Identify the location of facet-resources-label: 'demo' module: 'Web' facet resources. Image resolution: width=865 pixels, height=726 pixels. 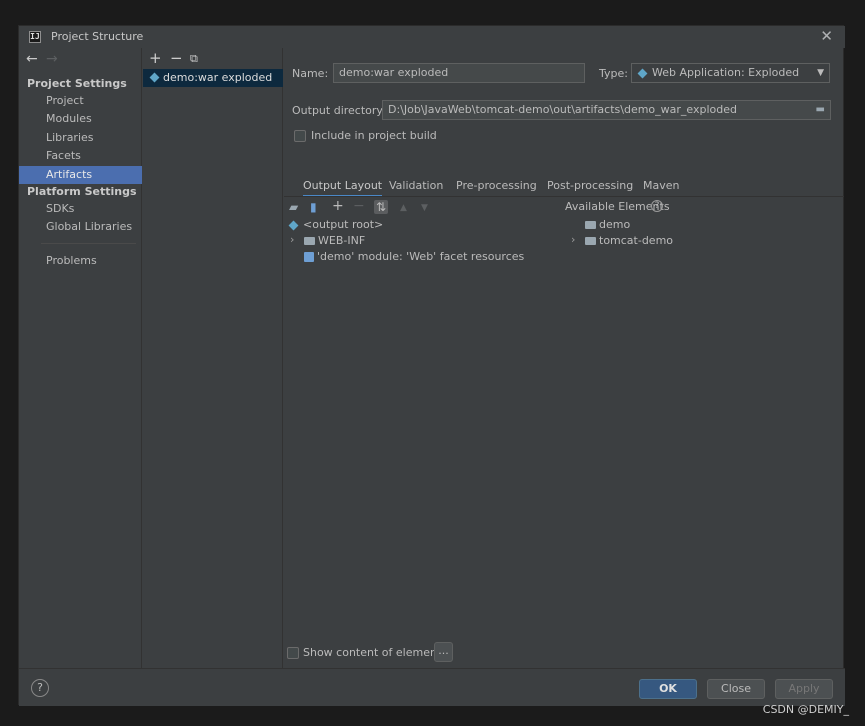
(421, 256).